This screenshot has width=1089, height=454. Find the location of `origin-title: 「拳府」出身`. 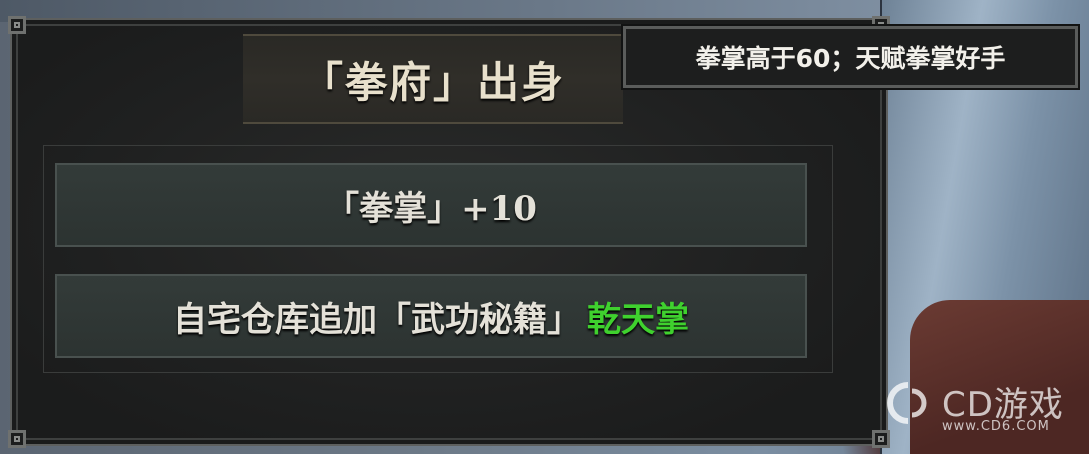

origin-title: 「拳府」出身 is located at coordinates (432, 82).